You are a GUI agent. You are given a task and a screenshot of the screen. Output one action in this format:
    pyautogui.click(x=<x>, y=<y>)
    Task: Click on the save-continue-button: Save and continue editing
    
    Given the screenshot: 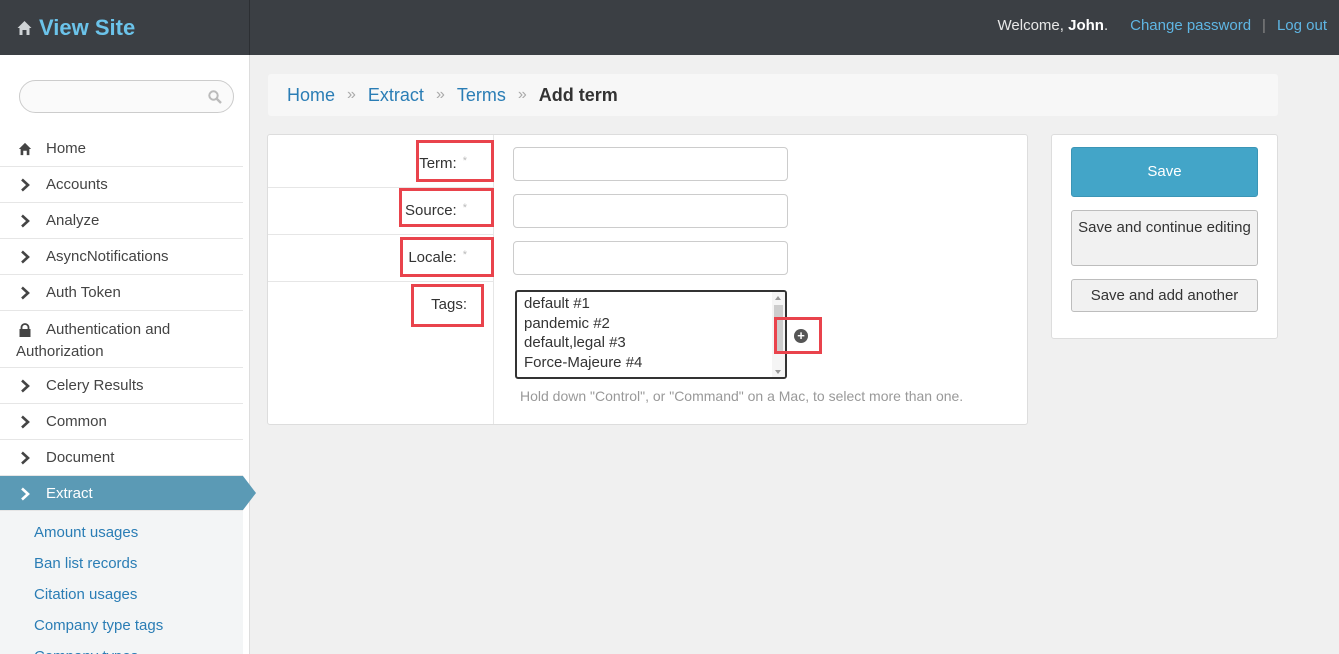 What is the action you would take?
    pyautogui.click(x=1164, y=238)
    